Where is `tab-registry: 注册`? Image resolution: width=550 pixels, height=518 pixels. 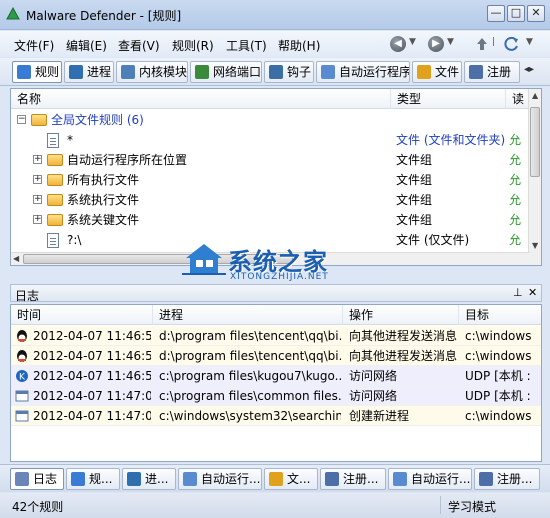 tab-registry: 注册 is located at coordinates (492, 72).